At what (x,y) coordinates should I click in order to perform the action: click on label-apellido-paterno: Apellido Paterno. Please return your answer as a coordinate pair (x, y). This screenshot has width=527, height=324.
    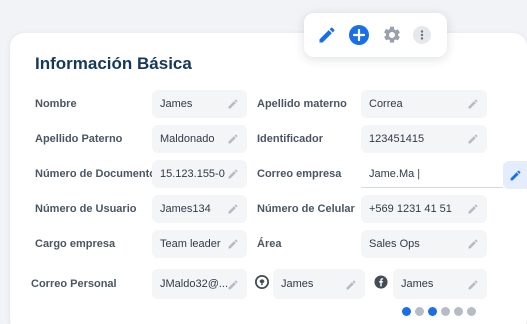
    Looking at the image, I should click on (79, 139).